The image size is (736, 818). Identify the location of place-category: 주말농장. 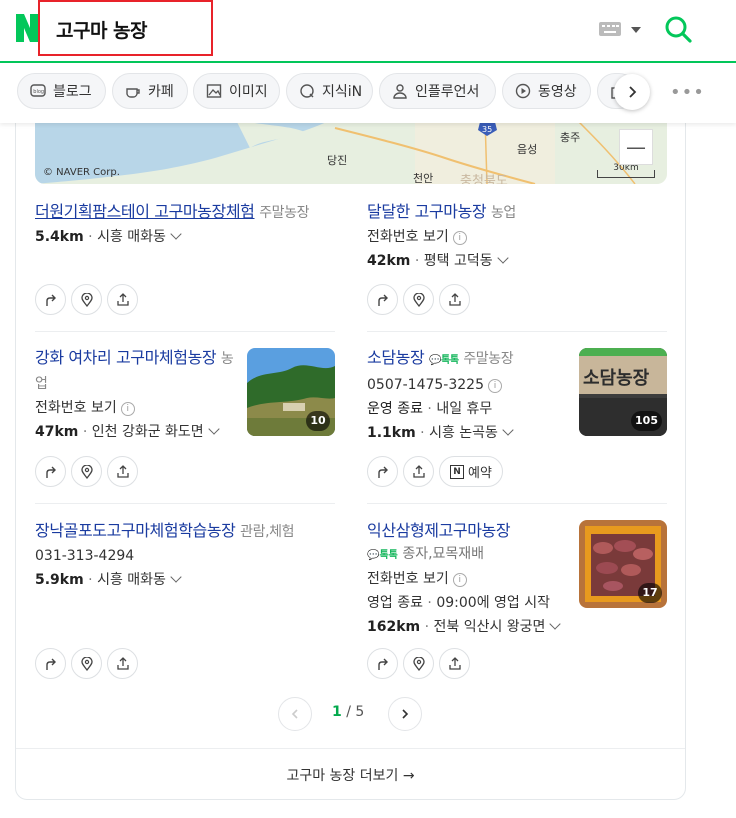
(488, 359).